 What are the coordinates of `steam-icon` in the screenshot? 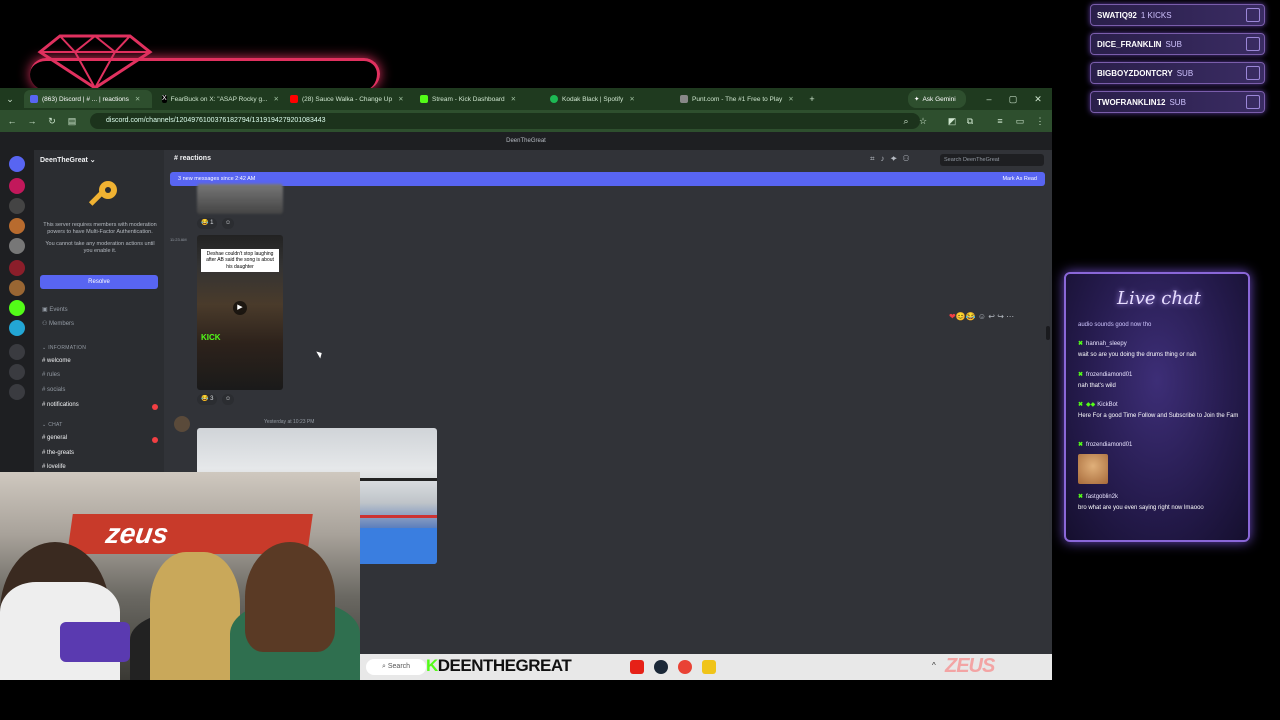 It's located at (661, 667).